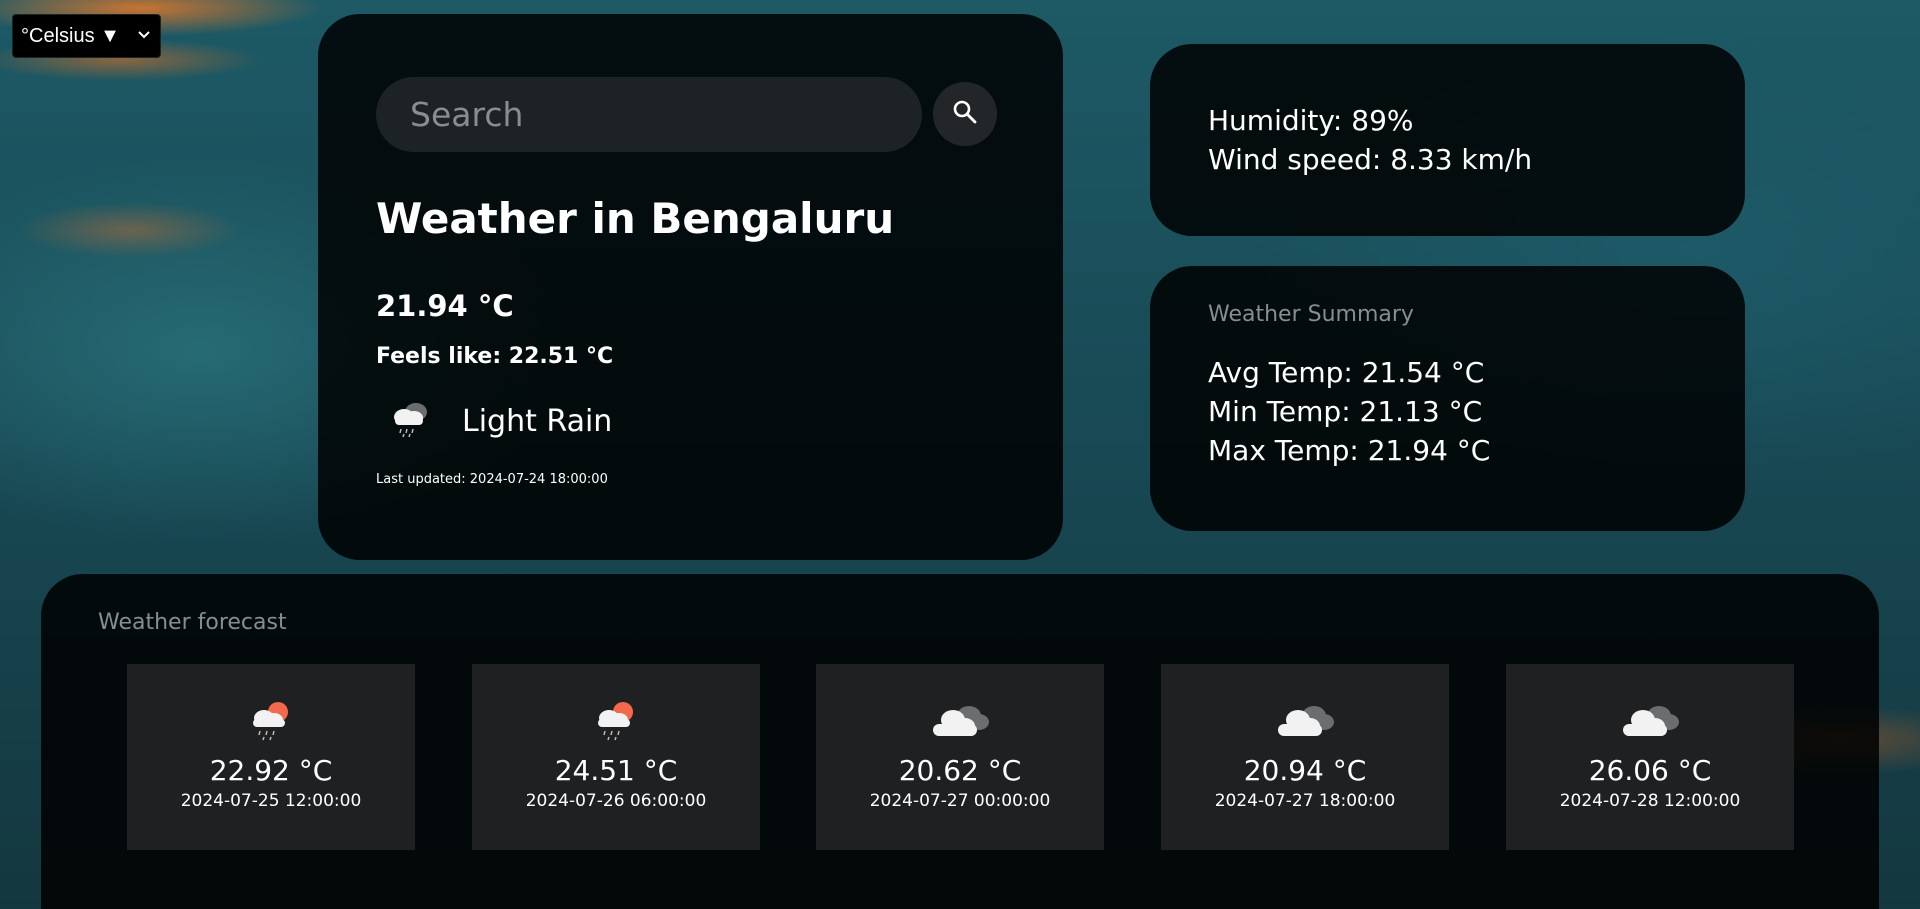  What do you see at coordinates (271, 770) in the screenshot?
I see `forecast-temp: 22.92 °C` at bounding box center [271, 770].